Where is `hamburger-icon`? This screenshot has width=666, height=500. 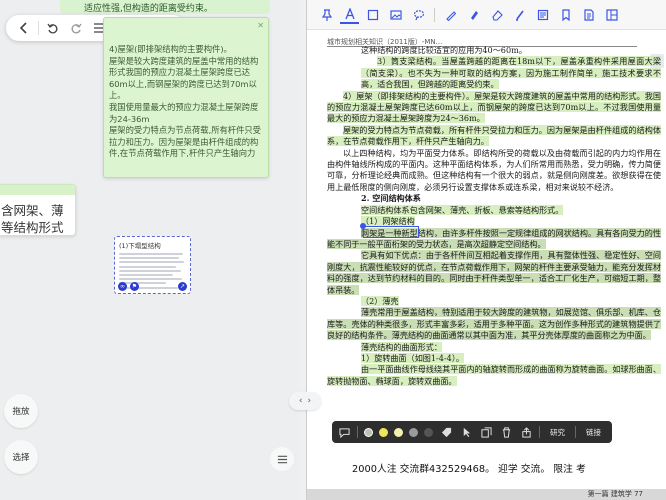
hamburger-icon is located at coordinates (282, 459).